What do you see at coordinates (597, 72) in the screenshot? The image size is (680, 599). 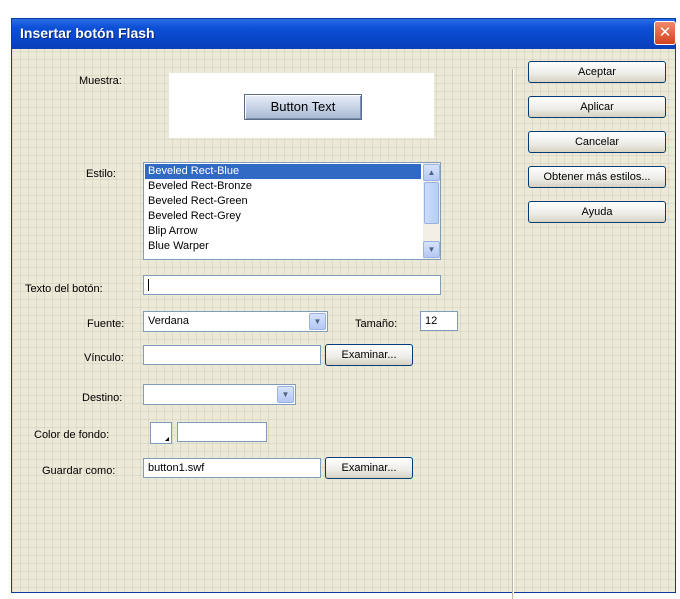 I see `ok-button: Aceptar` at bounding box center [597, 72].